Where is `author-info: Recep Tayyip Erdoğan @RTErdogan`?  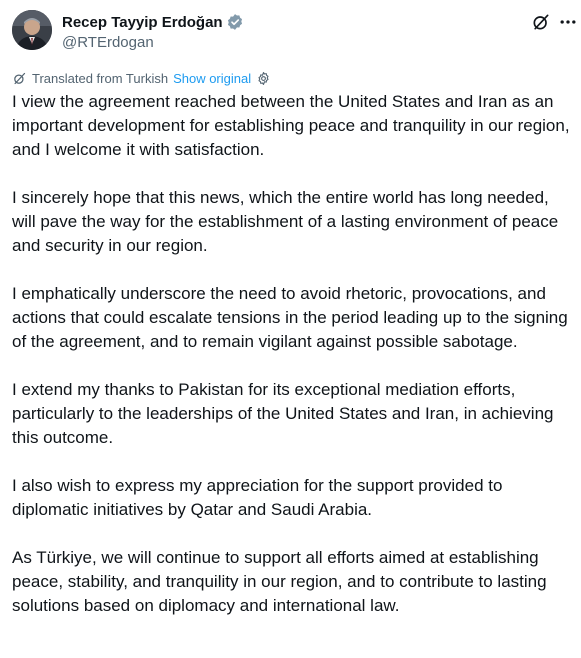 author-info: Recep Tayyip Erdoğan @RTErdogan is located at coordinates (153, 31).